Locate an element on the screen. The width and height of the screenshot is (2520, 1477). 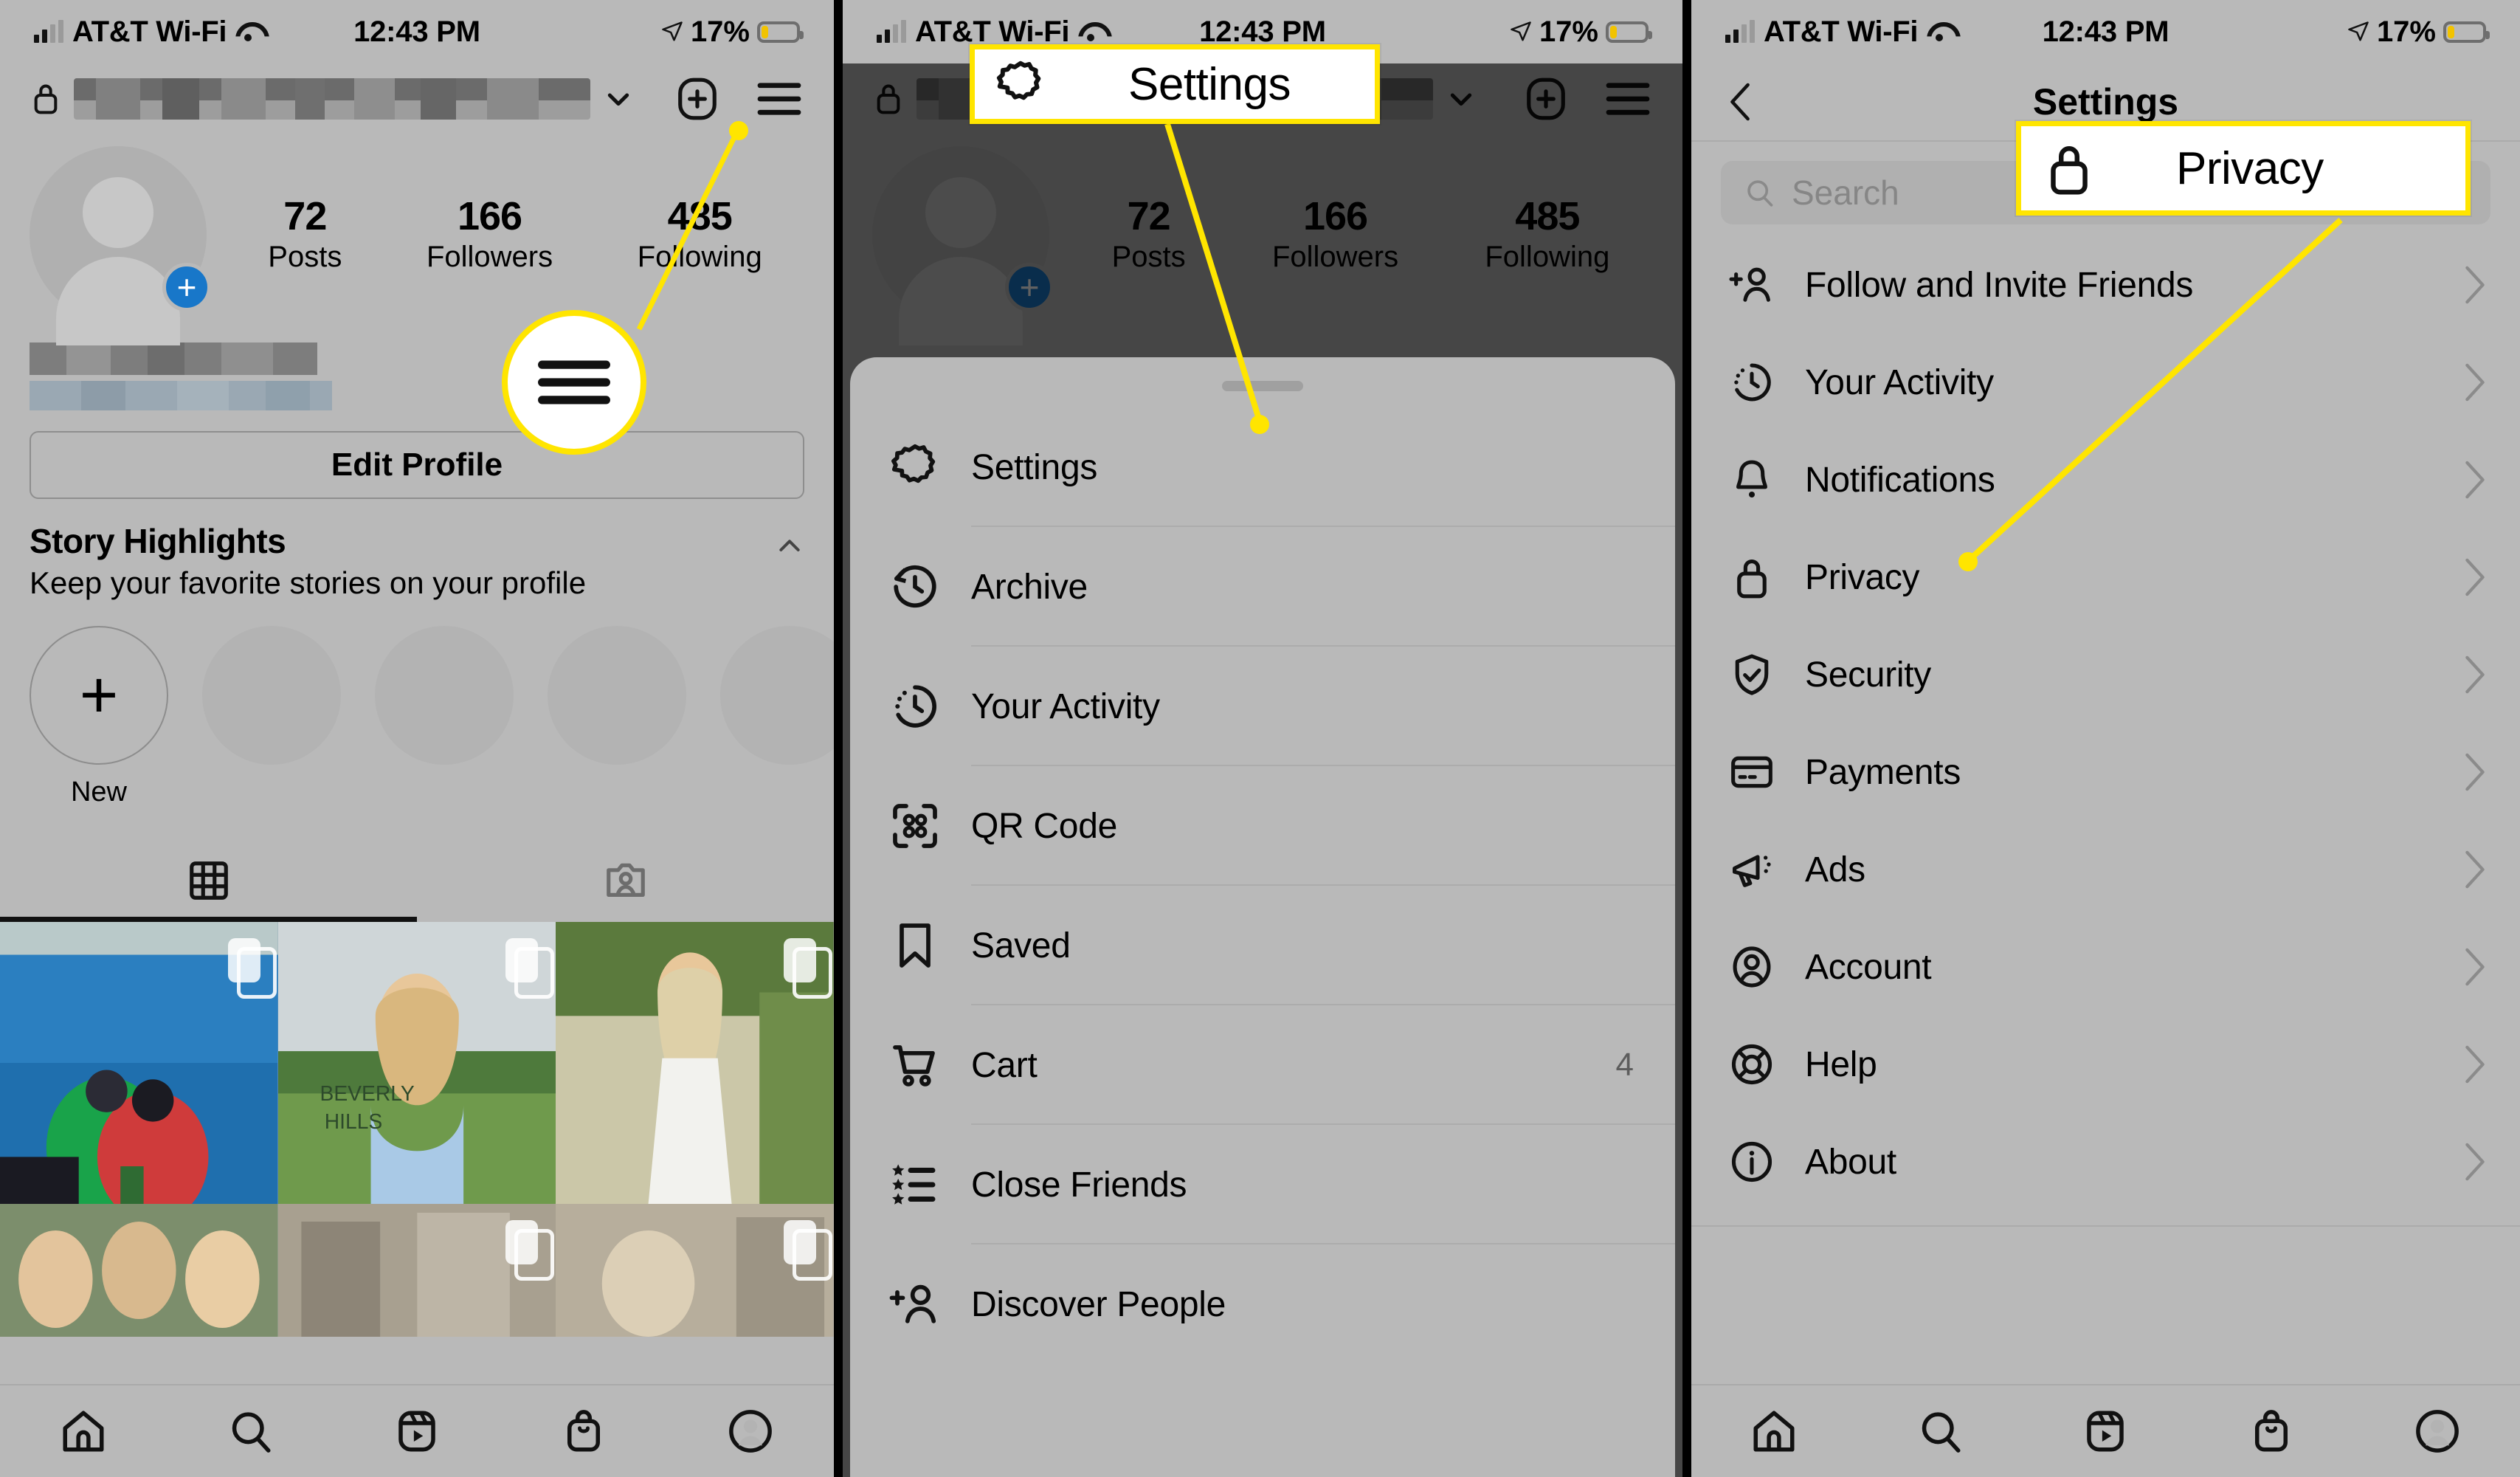
stat-followers: 166 Followers is located at coordinates (490, 235).